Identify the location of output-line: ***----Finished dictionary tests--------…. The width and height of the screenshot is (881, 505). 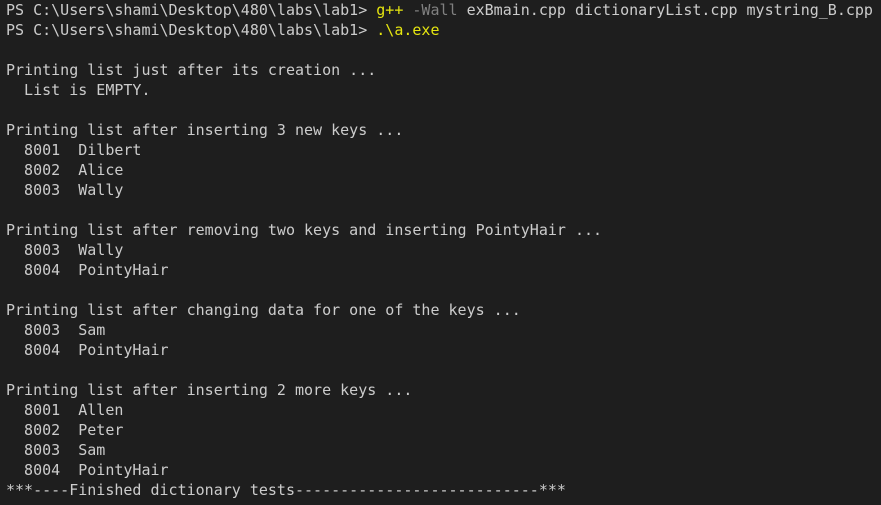
(286, 490).